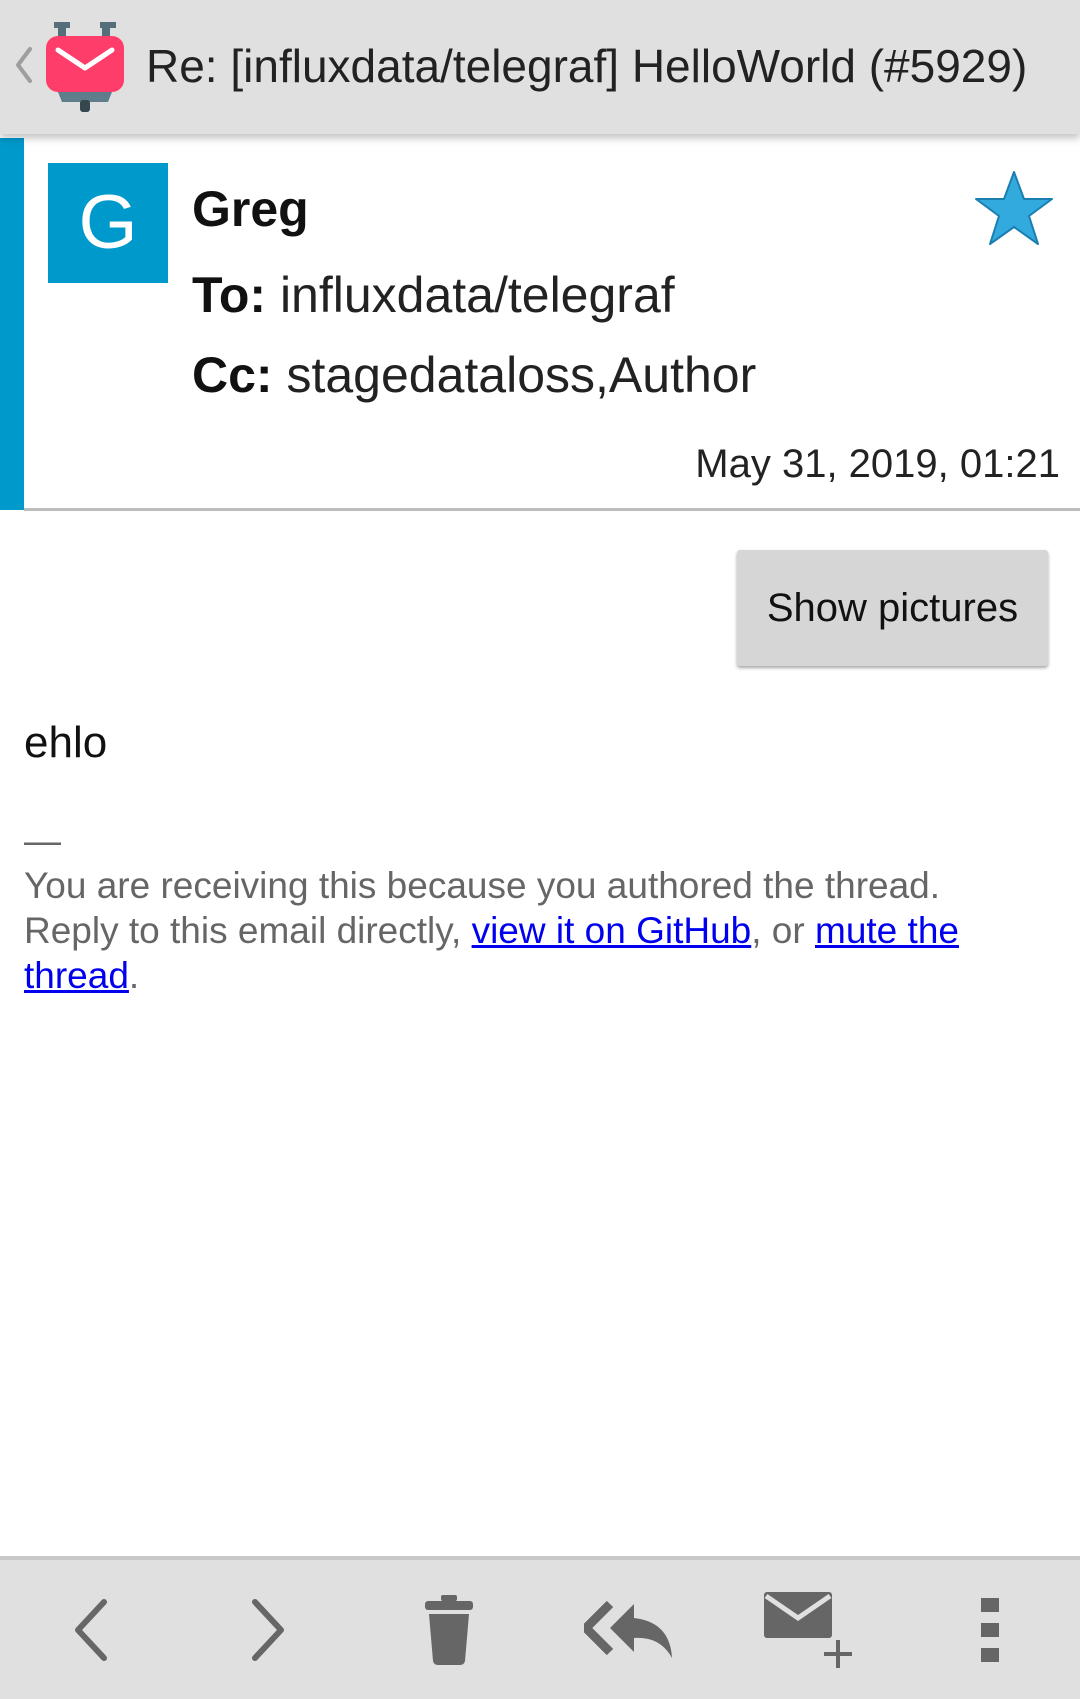  Describe the element at coordinates (248, 930) in the screenshot. I see `footer-prefix: Reply to this email directly,` at that location.